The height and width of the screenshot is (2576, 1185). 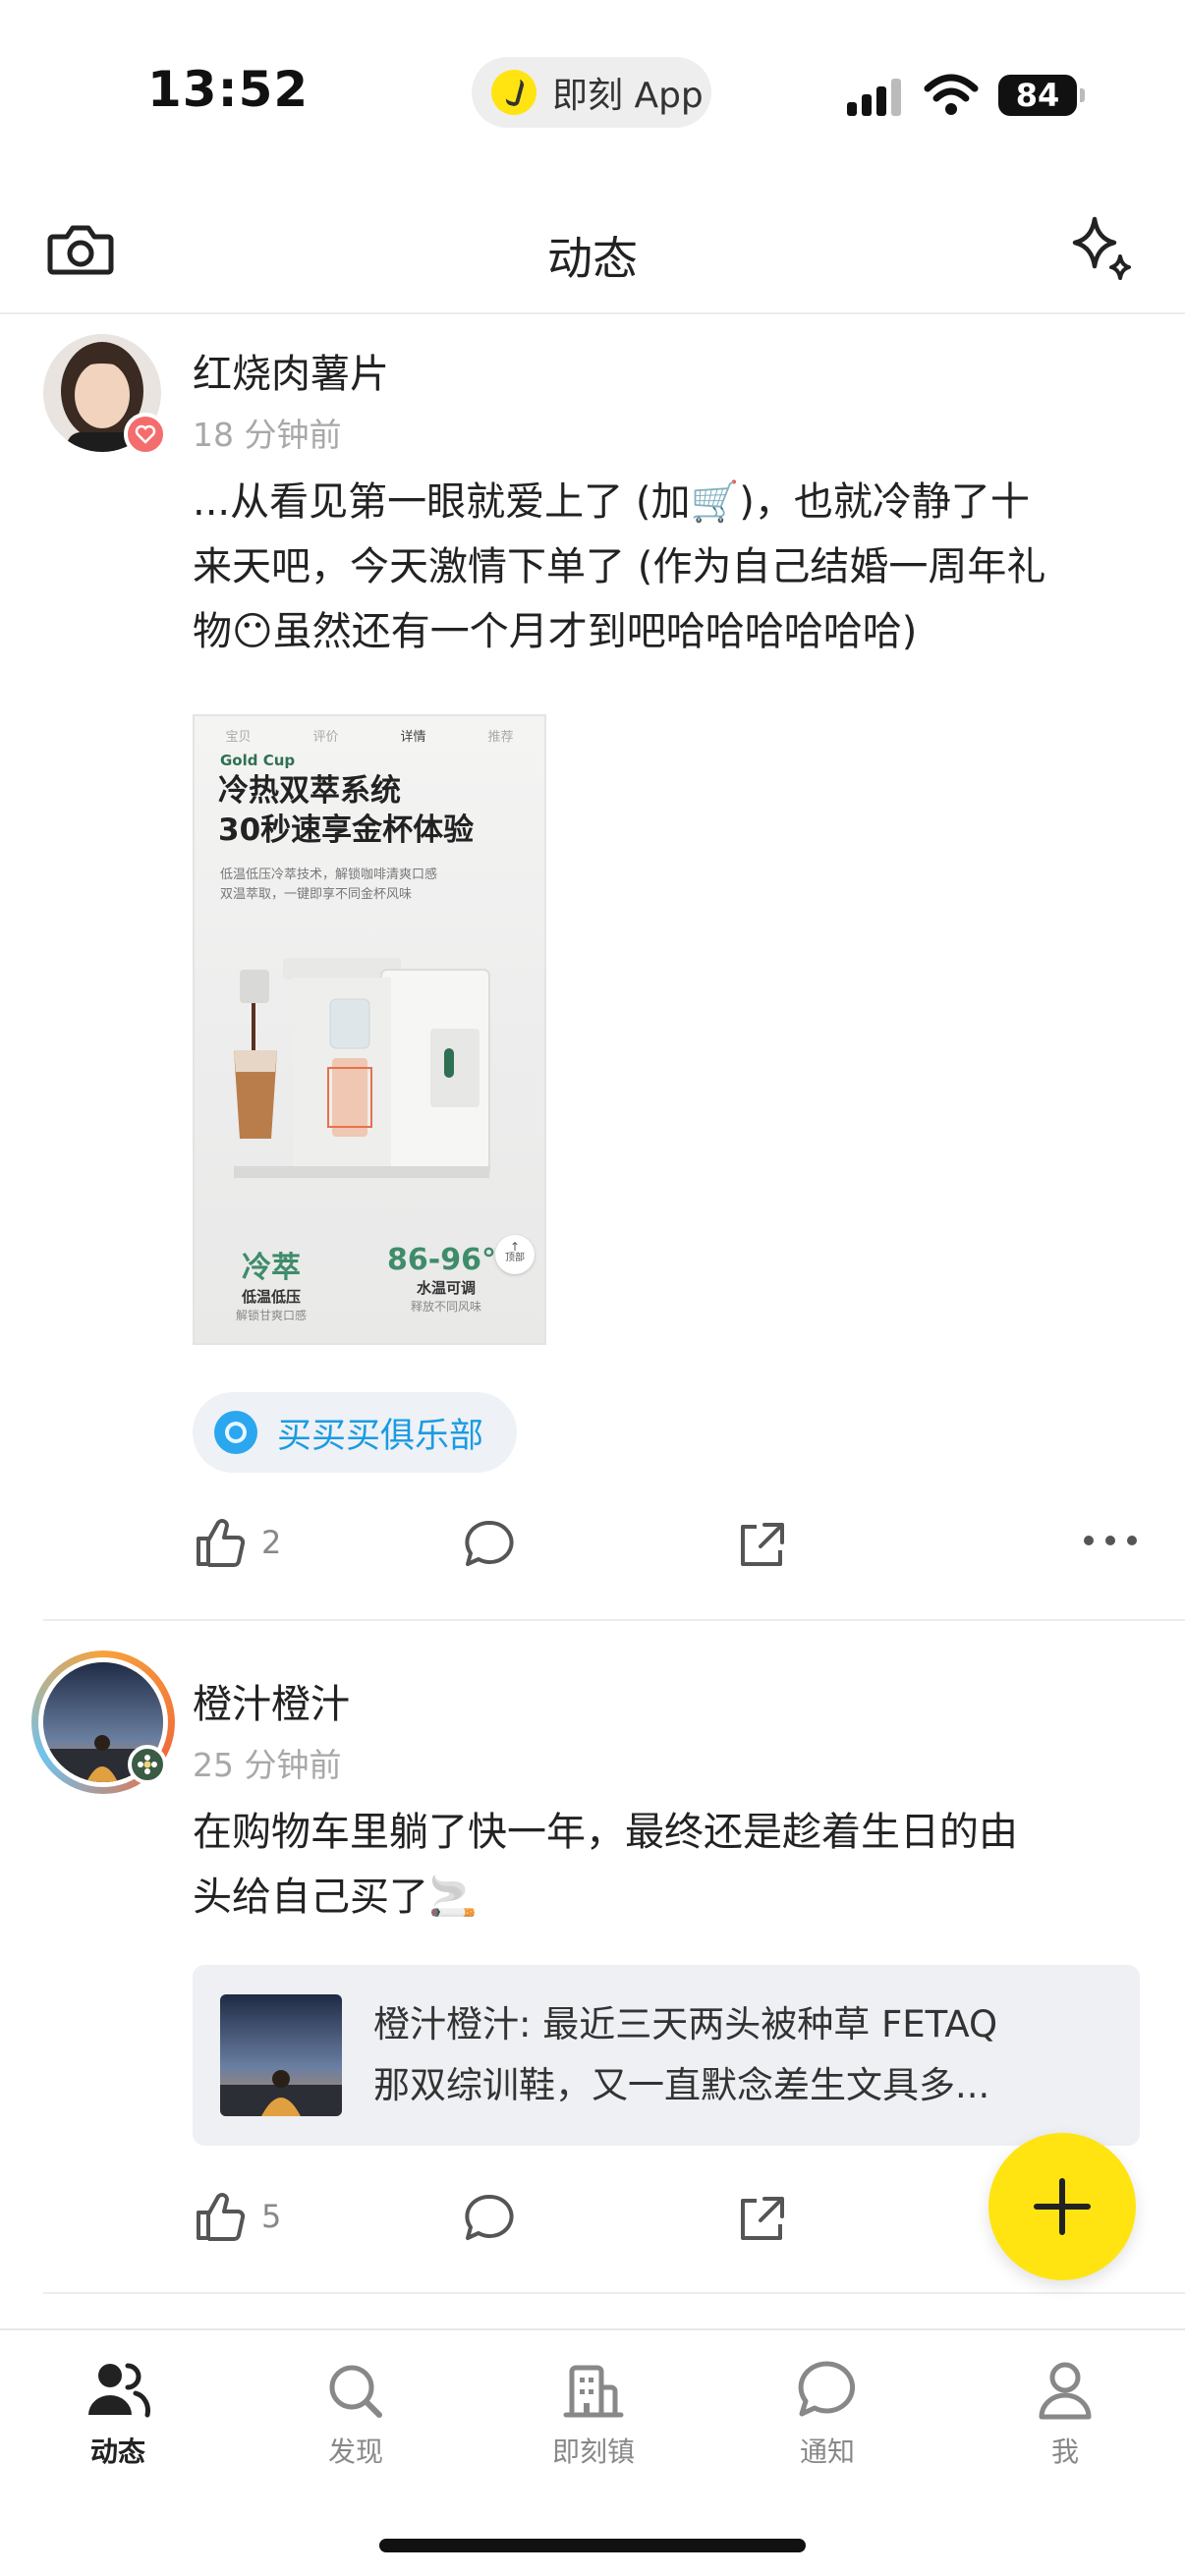 I want to click on image-stat-right: 86-96℃ 水温可调 释放不同风味, so click(x=453, y=1279).